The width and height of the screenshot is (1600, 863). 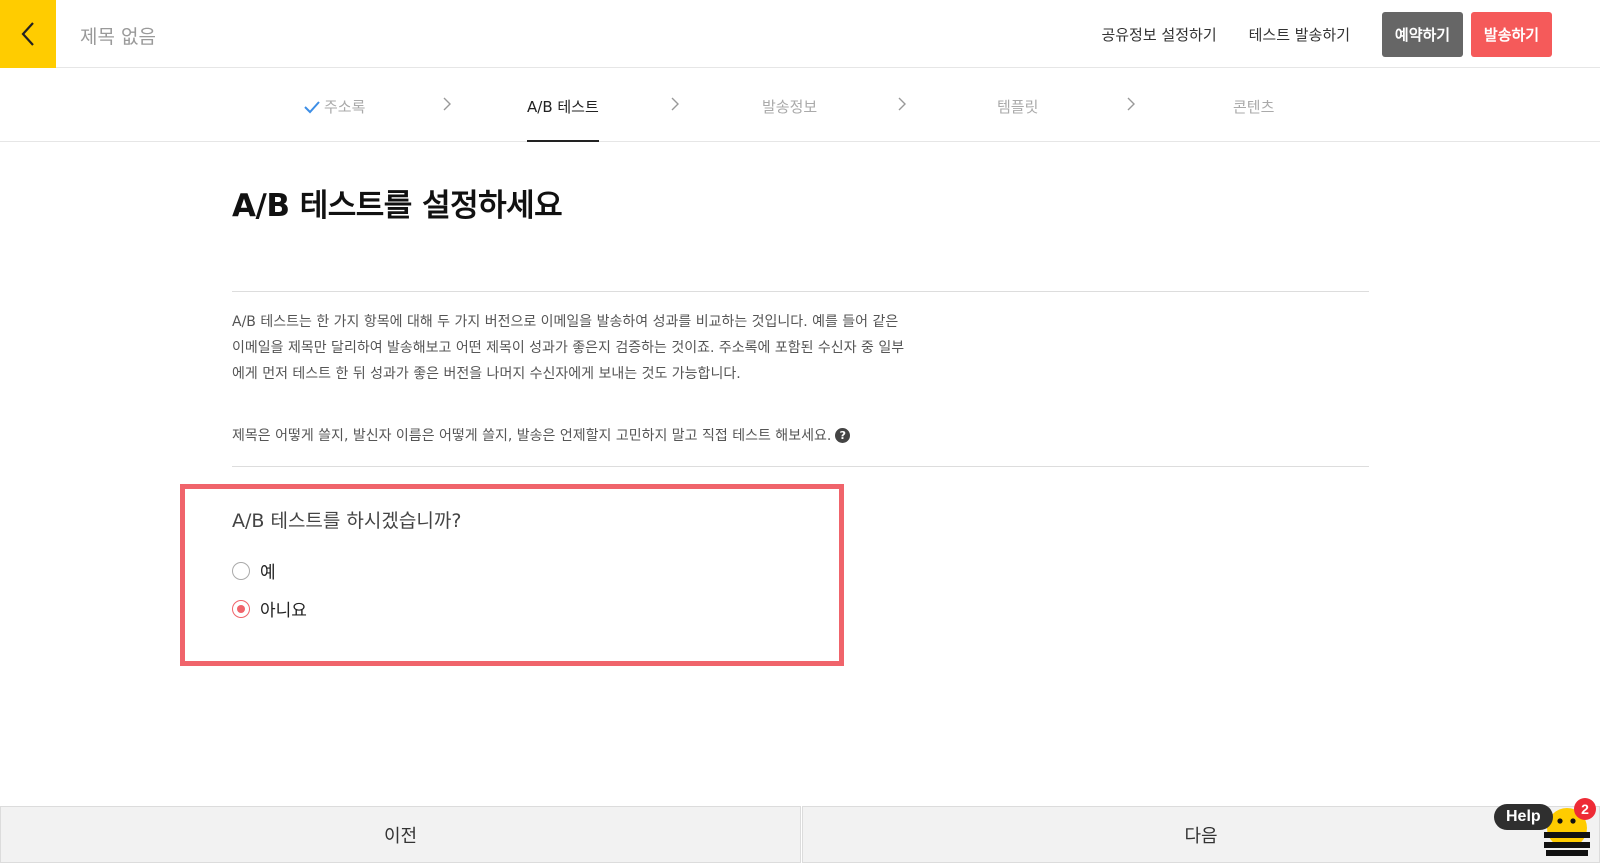 I want to click on option-yes: 예, so click(x=254, y=570).